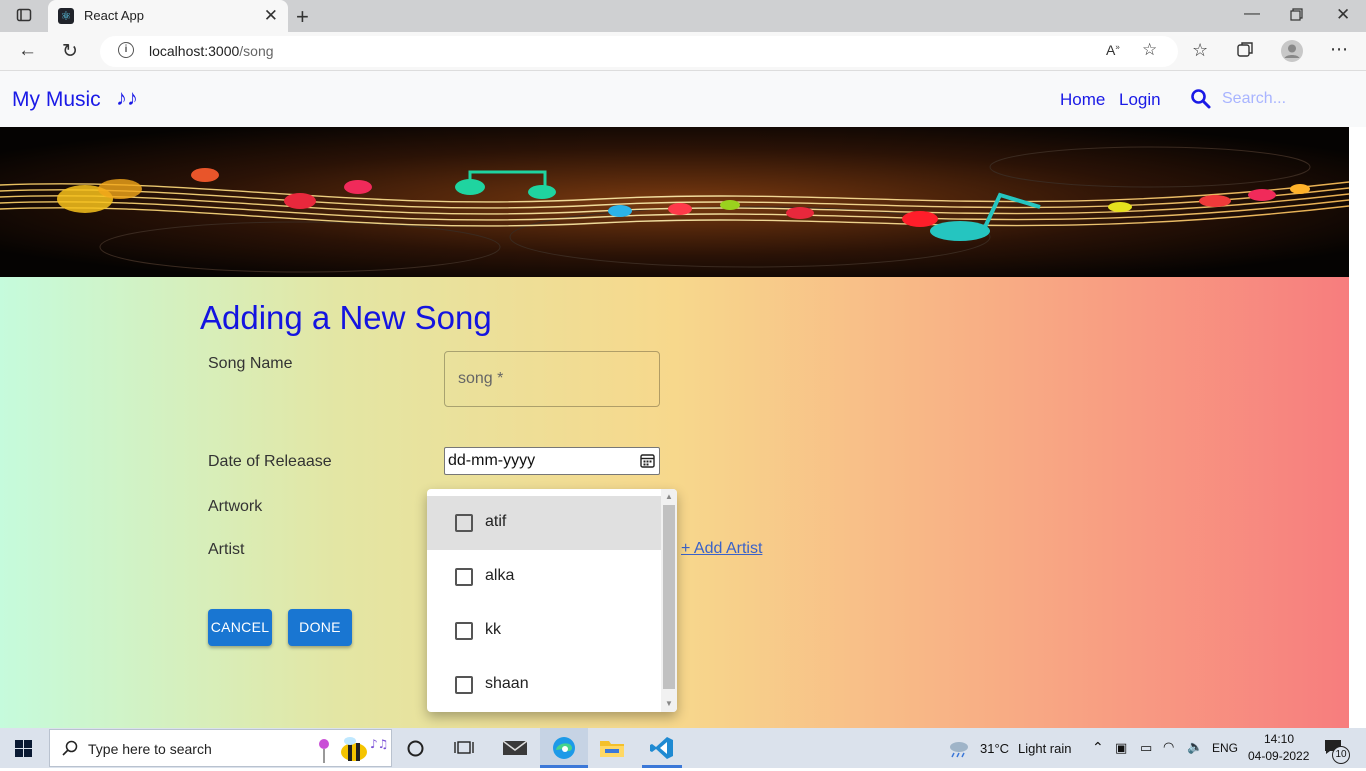 The width and height of the screenshot is (1366, 771). Describe the element at coordinates (544, 523) in the screenshot. I see `artist-option: atif` at that location.